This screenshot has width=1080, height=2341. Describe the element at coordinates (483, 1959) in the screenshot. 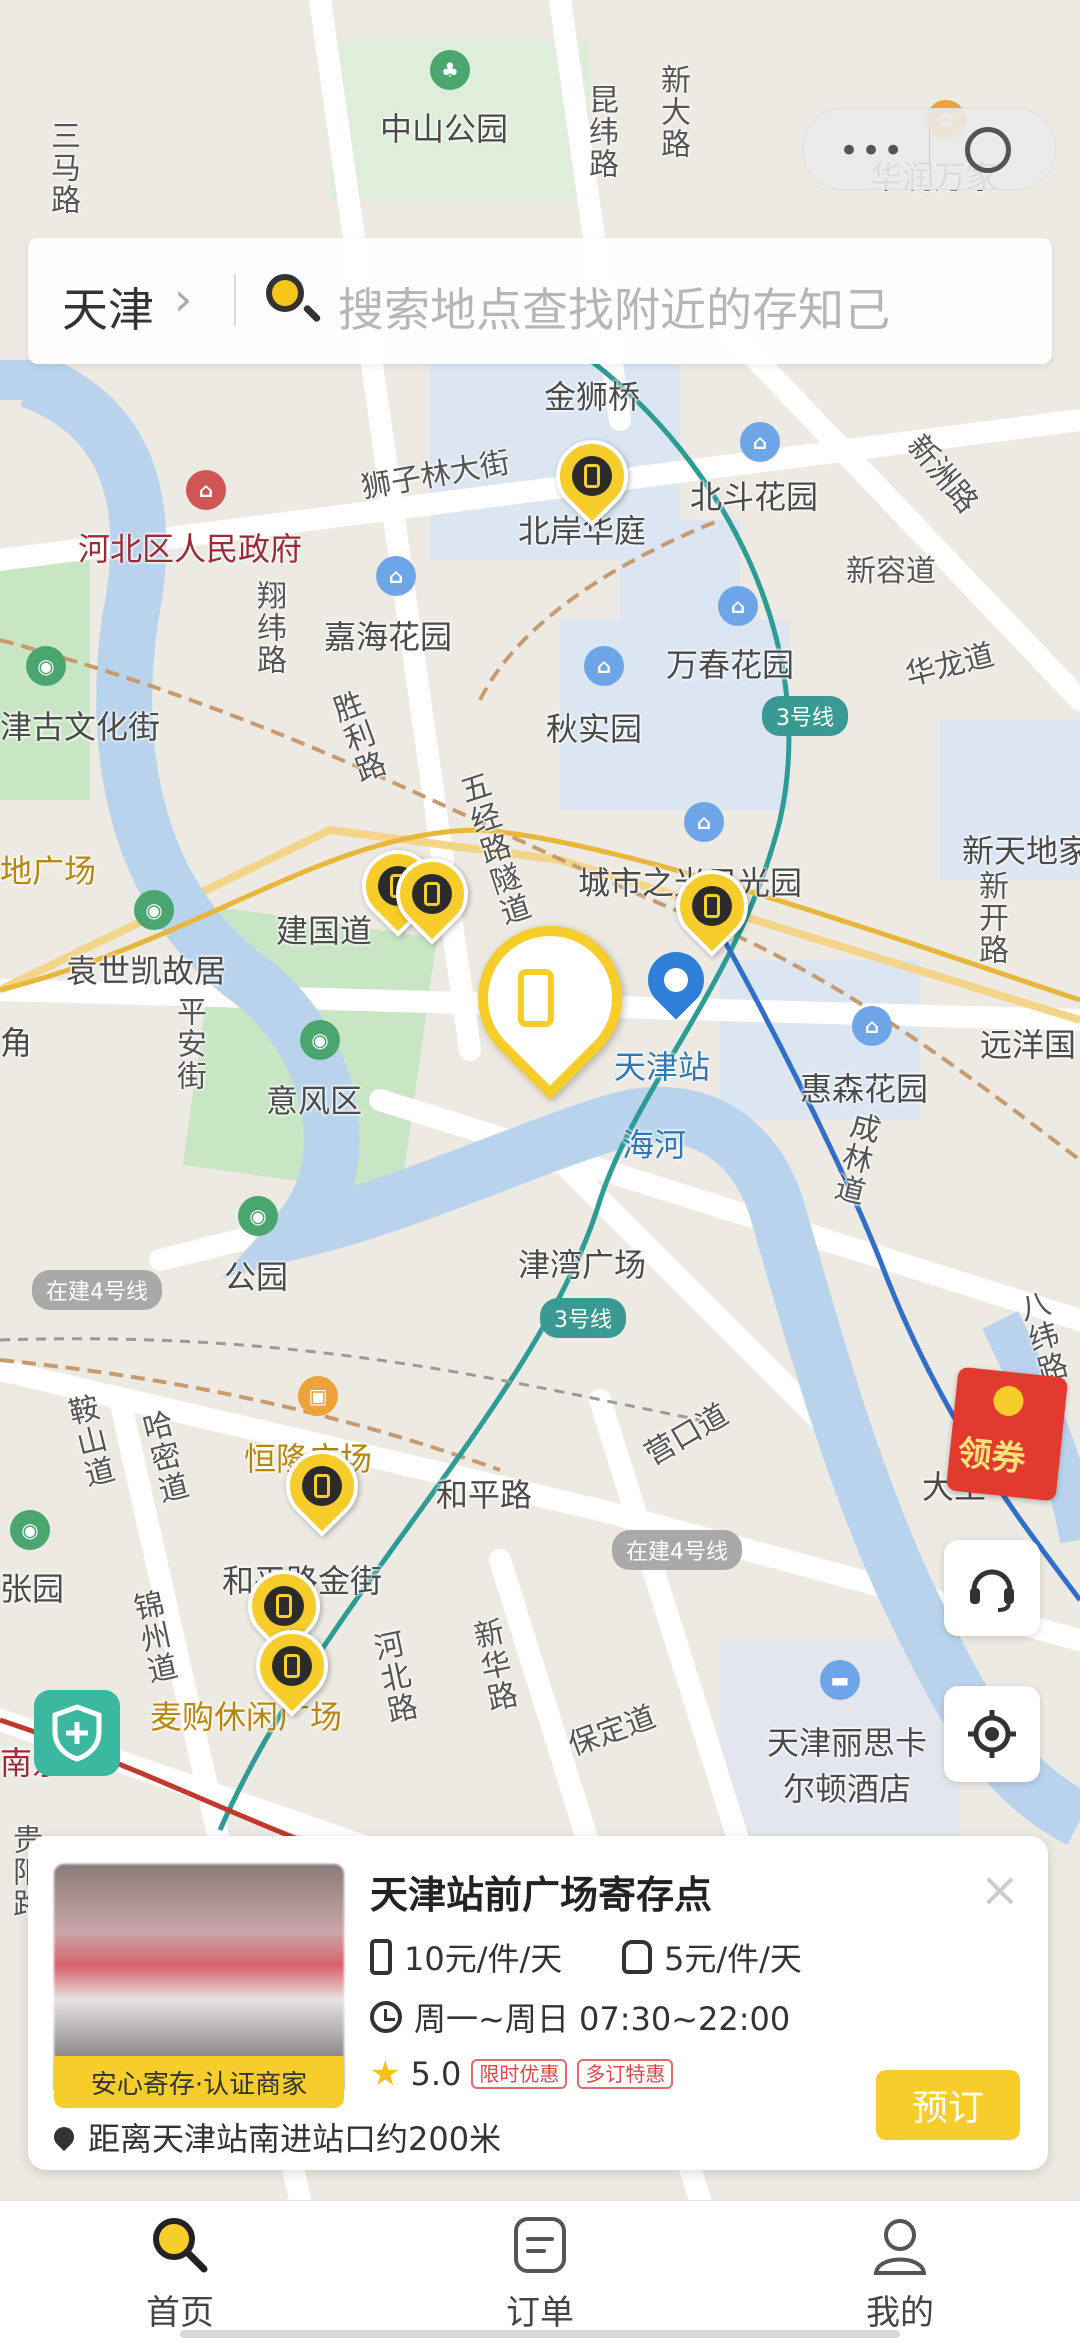

I see `price-luggage-text: 10元/件/天` at that location.